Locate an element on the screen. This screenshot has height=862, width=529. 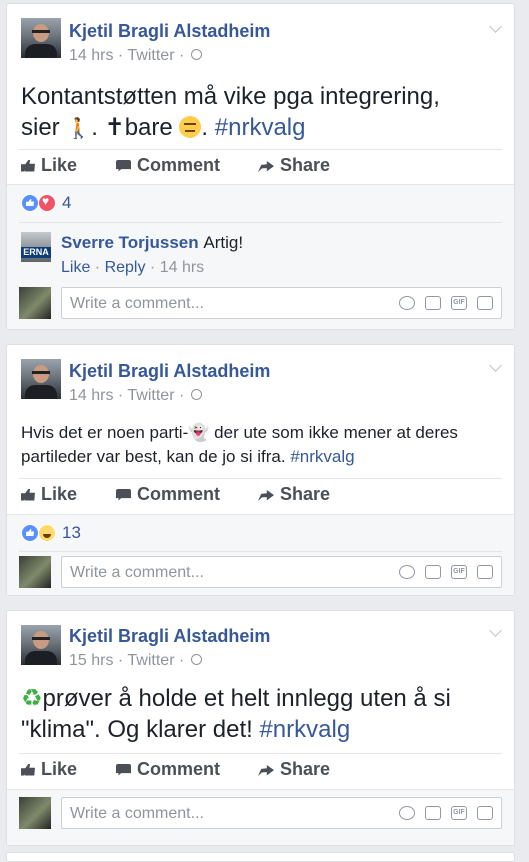
comment-text: Artig! is located at coordinates (223, 242).